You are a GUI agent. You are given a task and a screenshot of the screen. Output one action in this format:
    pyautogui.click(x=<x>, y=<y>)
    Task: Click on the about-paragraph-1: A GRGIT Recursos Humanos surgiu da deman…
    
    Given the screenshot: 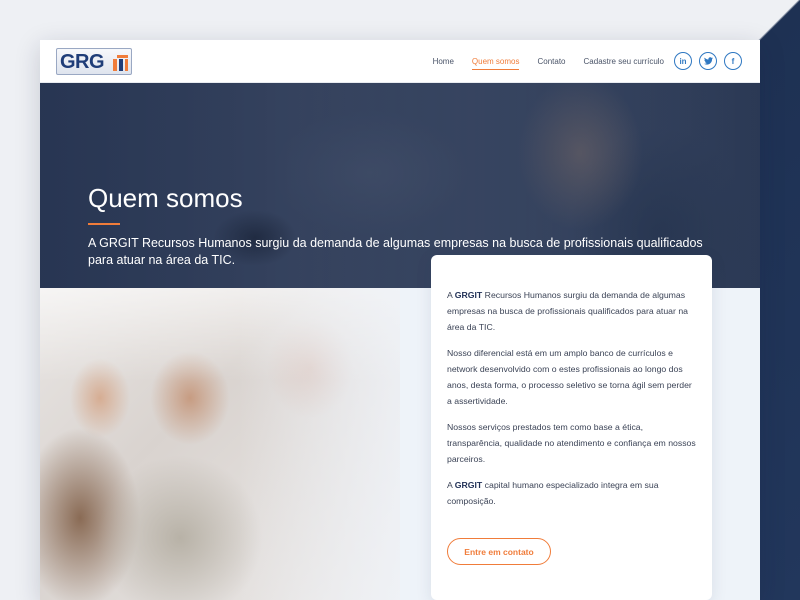 What is the action you would take?
    pyautogui.click(x=571, y=311)
    